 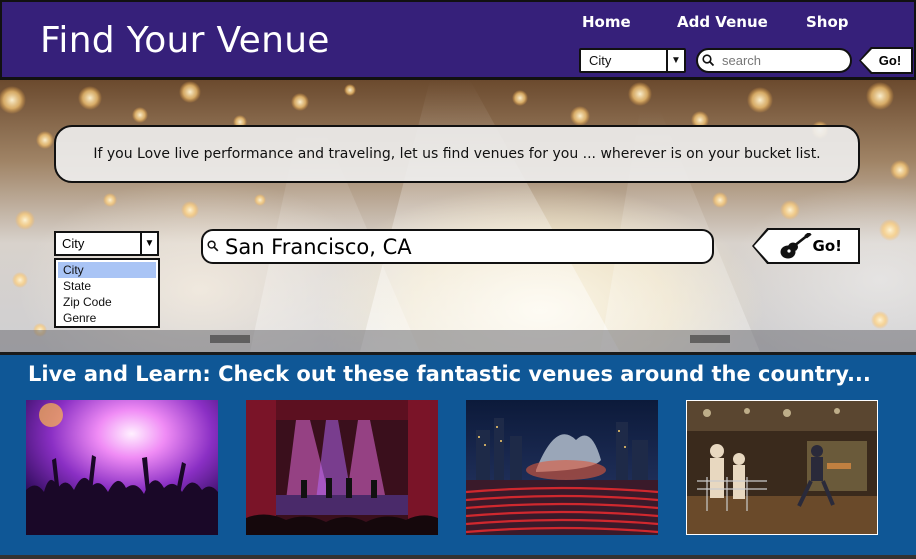 I want to click on header-filter-value: City, so click(x=600, y=60).